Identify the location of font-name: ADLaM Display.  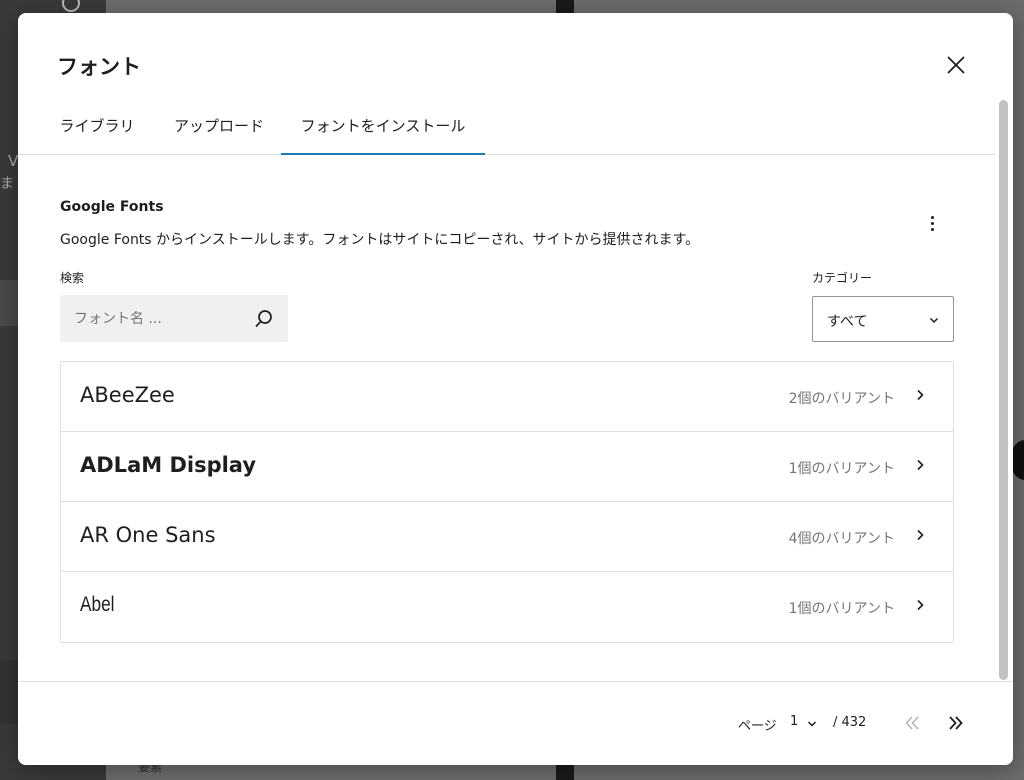
(168, 465).